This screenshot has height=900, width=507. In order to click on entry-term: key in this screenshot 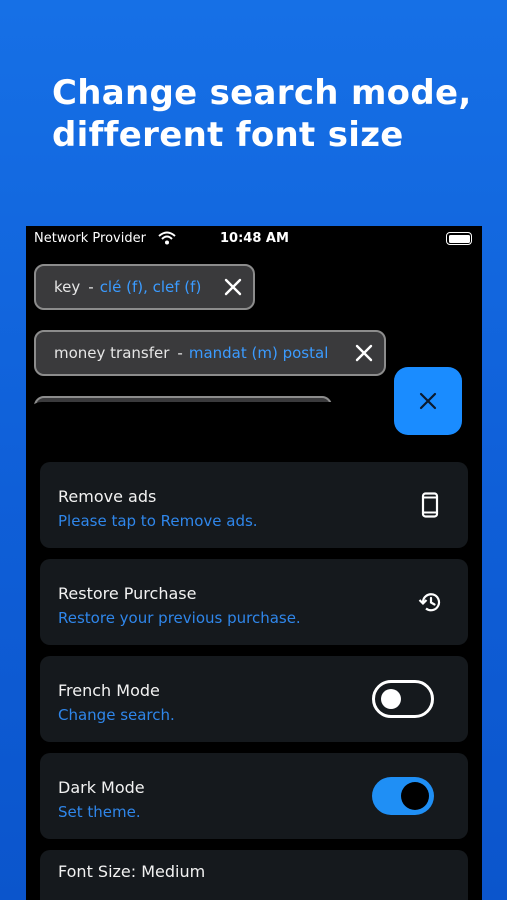, I will do `click(67, 287)`.